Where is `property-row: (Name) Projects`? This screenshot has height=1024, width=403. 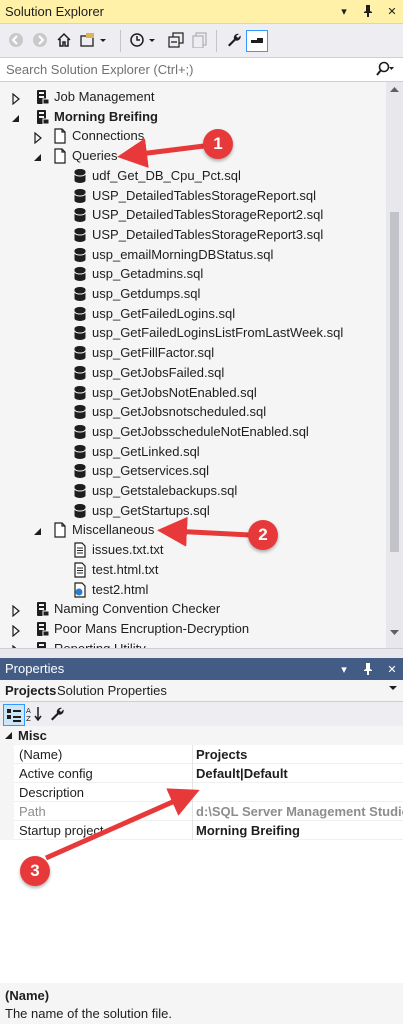
property-row: (Name) Projects is located at coordinates (201, 754).